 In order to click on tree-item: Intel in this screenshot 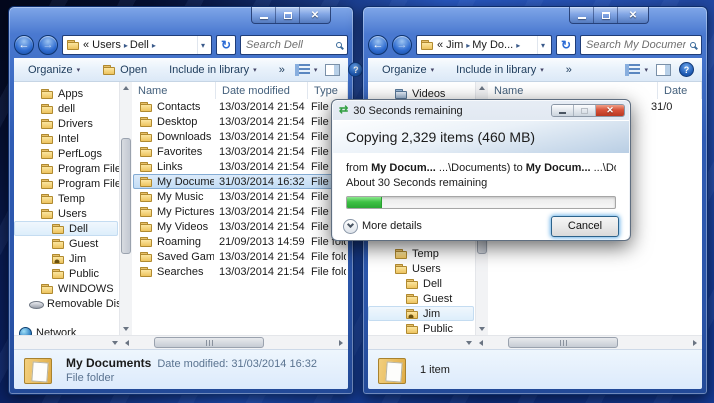, I will do `click(66, 138)`.